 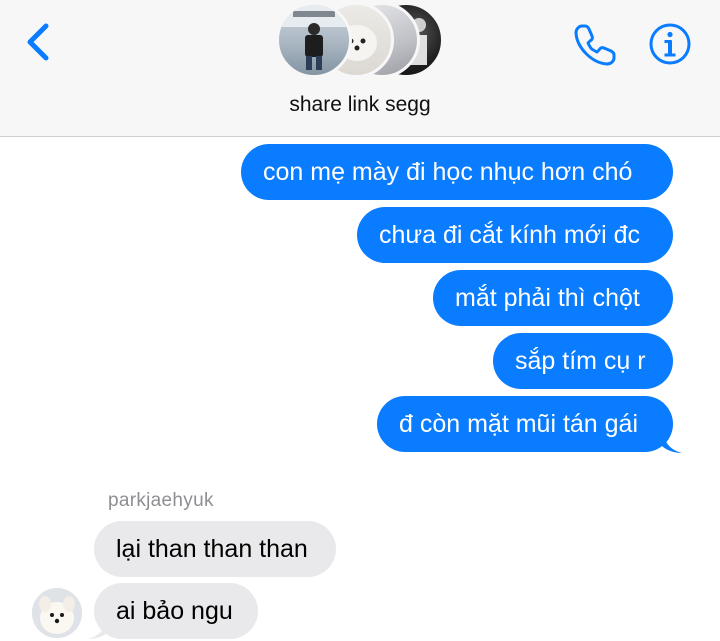 I want to click on sent-message-bubble: chưa đi cắt kính mới đc, so click(x=515, y=235).